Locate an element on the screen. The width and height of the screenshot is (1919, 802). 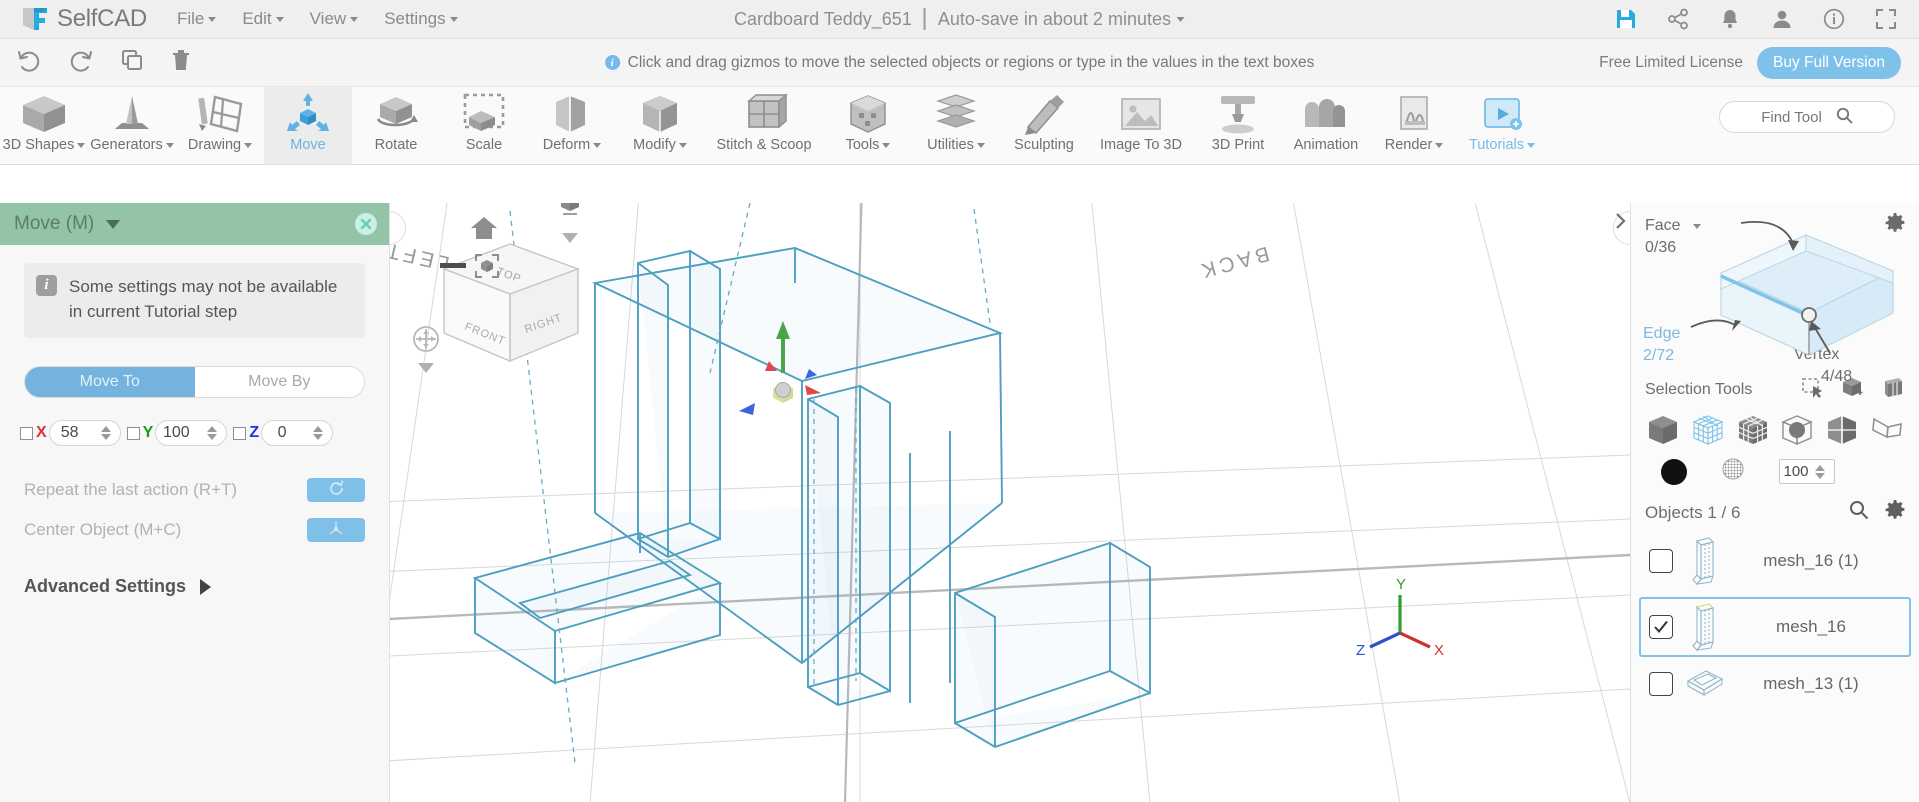
tool-animation: Animation is located at coordinates (1326, 125).